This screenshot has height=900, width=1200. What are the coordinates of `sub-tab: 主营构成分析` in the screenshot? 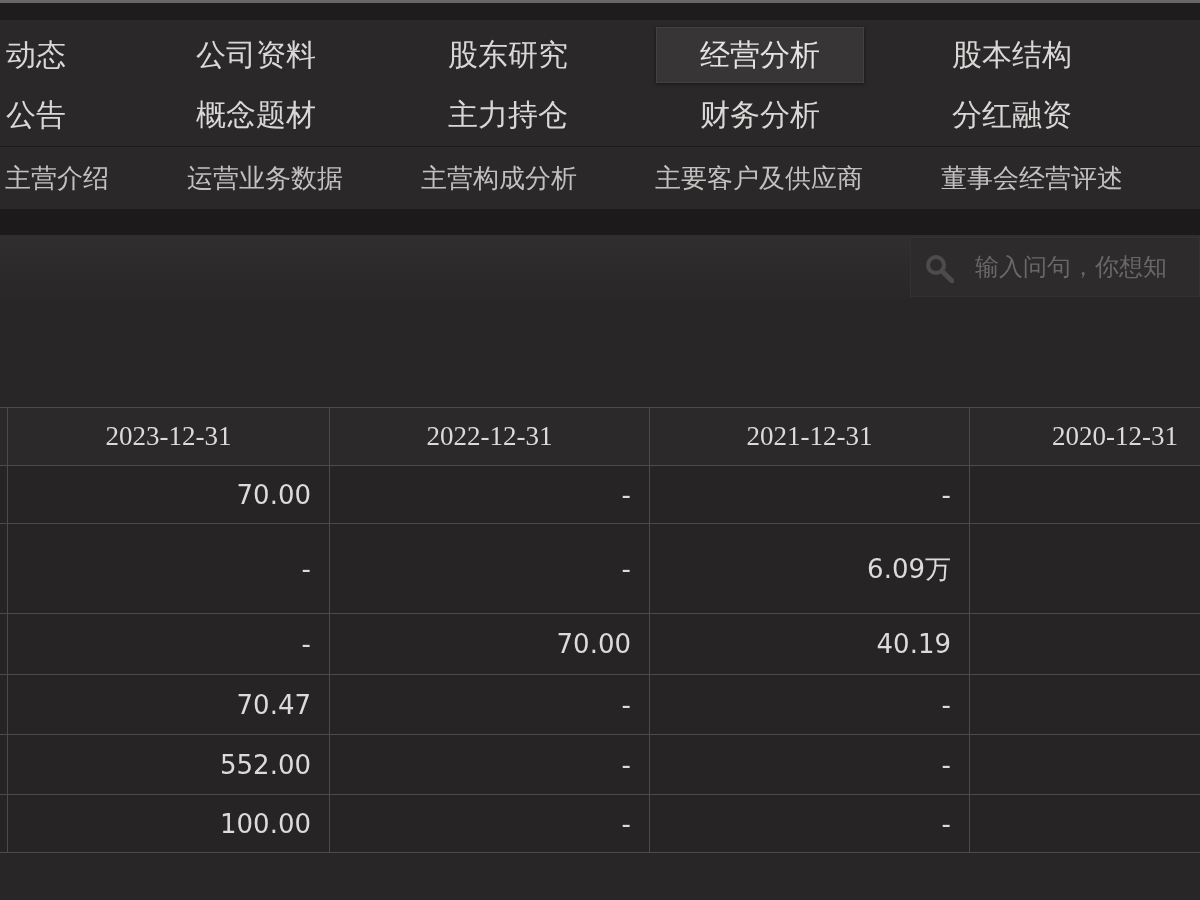 It's located at (499, 178).